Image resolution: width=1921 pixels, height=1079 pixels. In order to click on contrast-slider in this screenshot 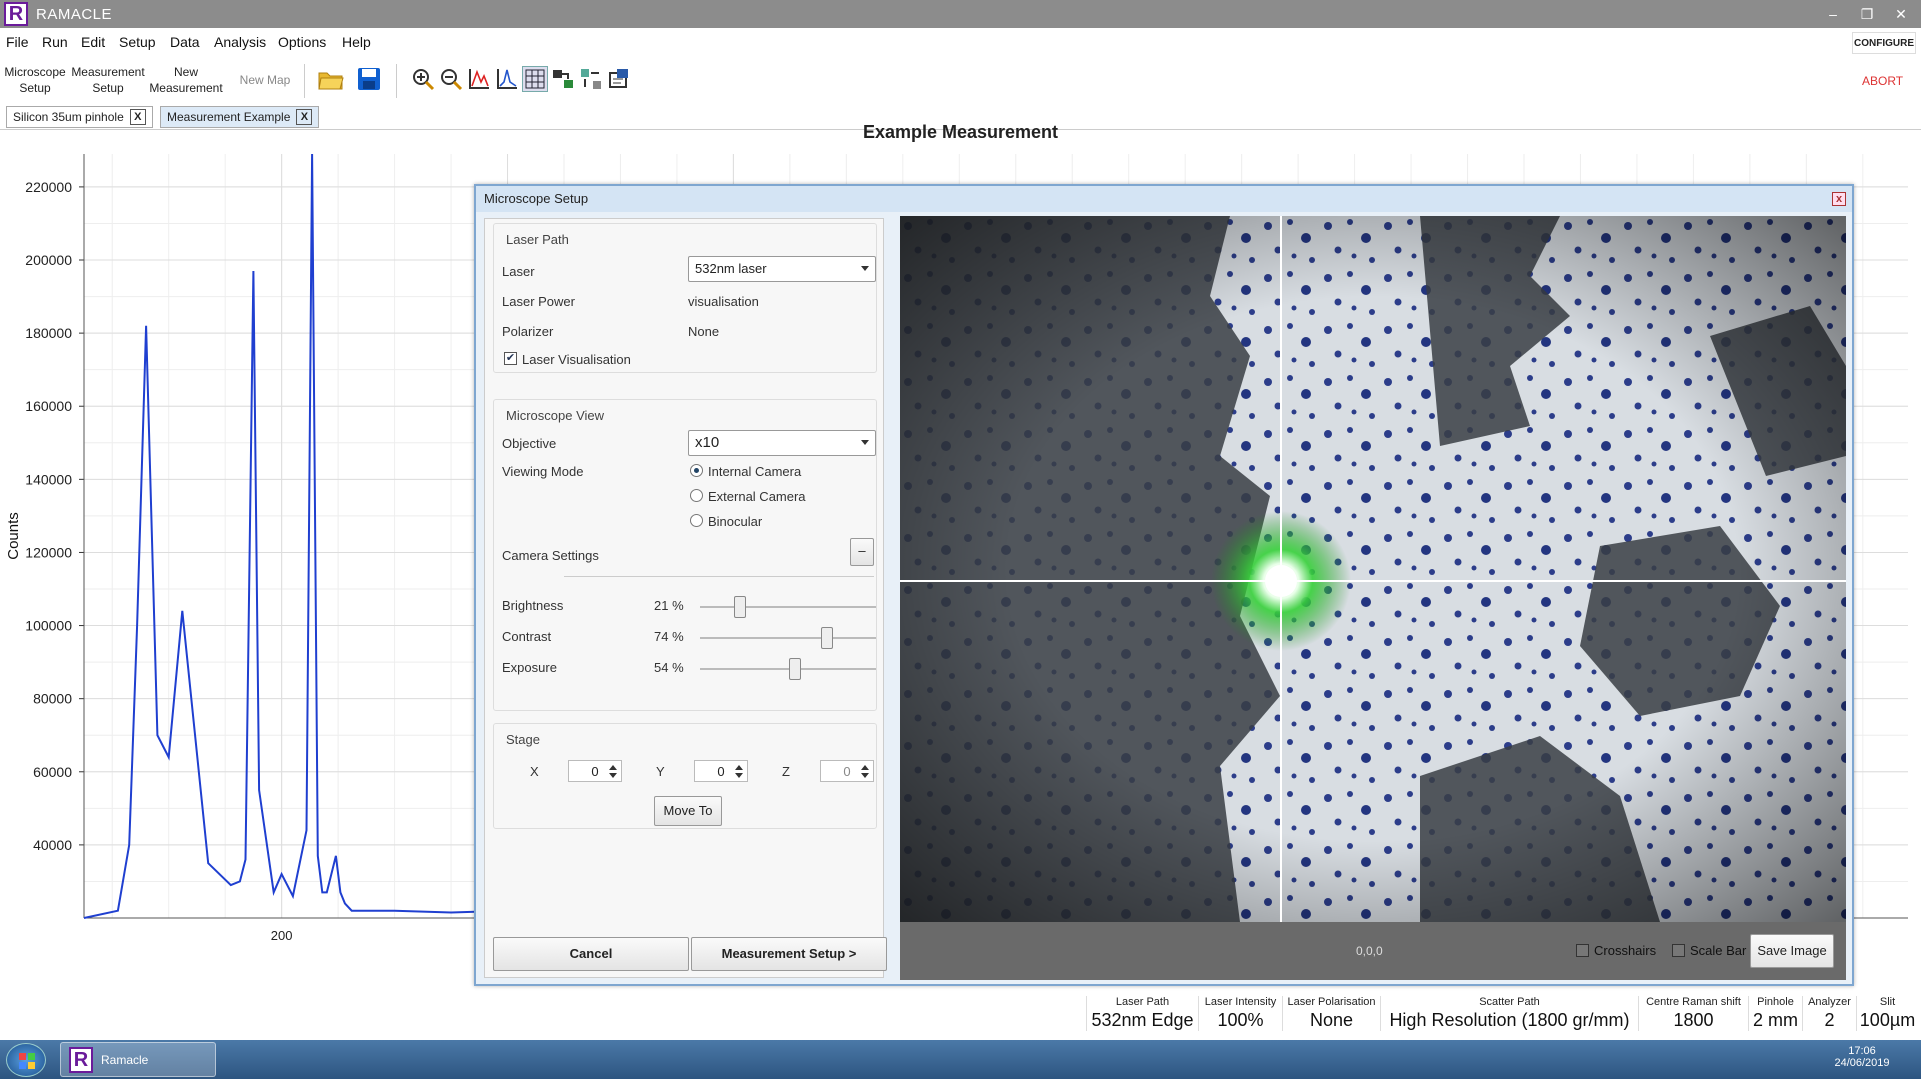, I will do `click(827, 638)`.